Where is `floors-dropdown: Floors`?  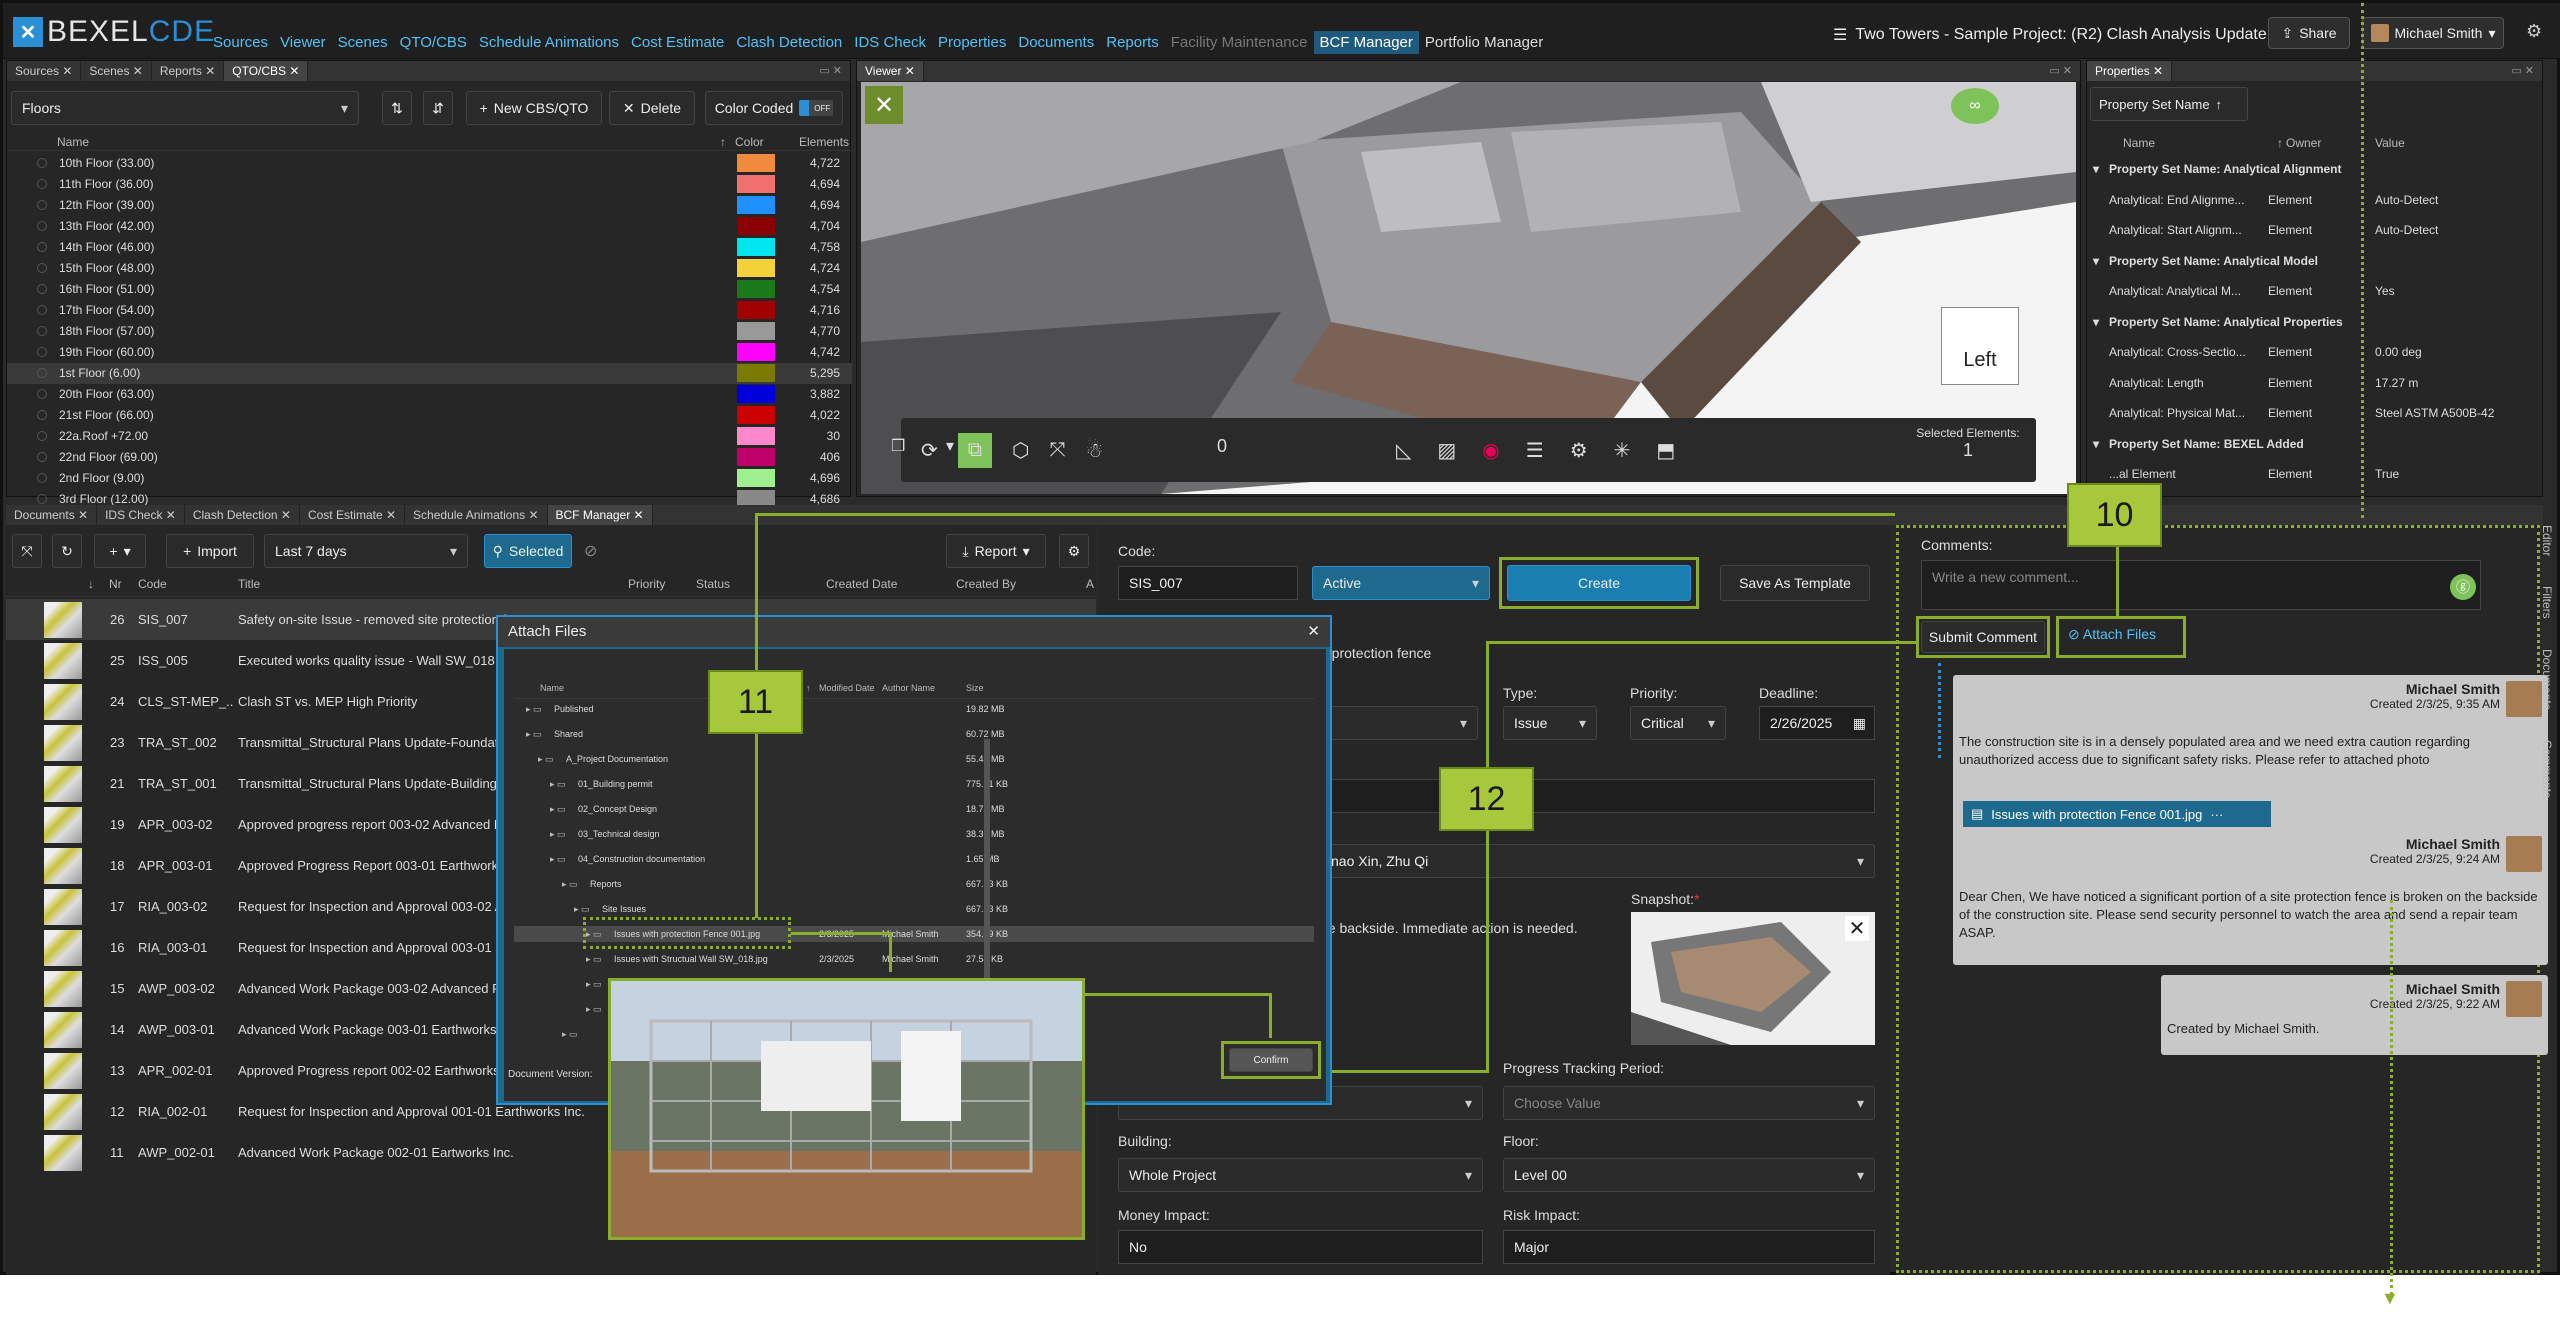 floors-dropdown: Floors is located at coordinates (185, 108).